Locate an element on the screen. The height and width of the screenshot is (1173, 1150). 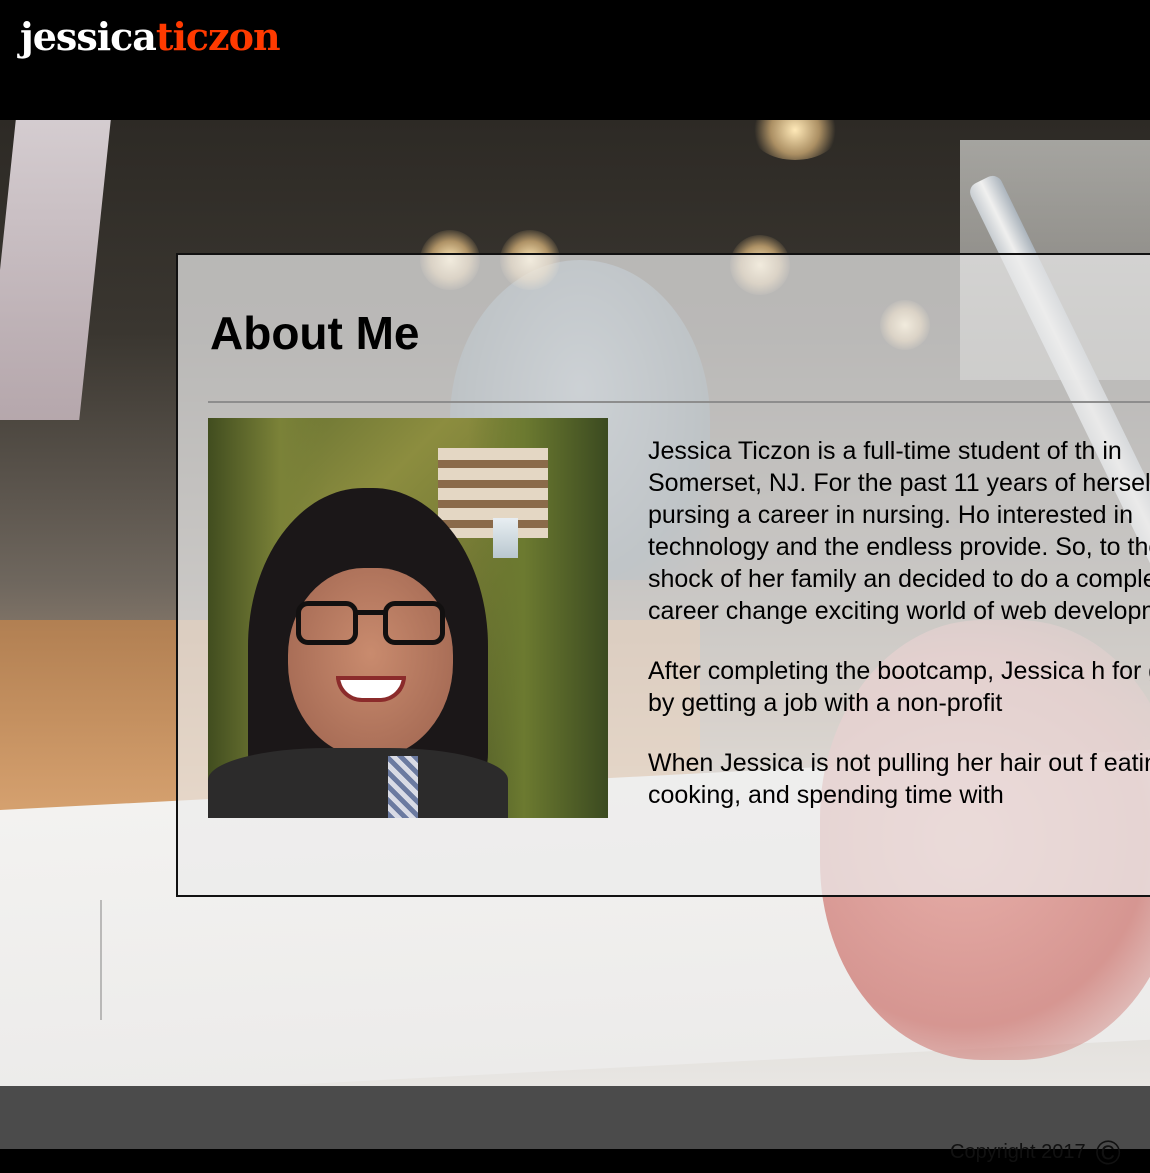
photo-face is located at coordinates (370, 663).